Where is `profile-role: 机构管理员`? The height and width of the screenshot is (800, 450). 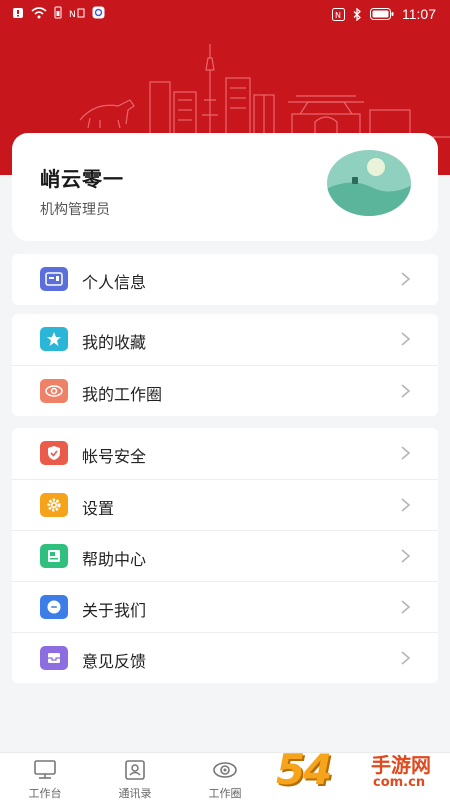
profile-role: 机构管理员 is located at coordinates (75, 210).